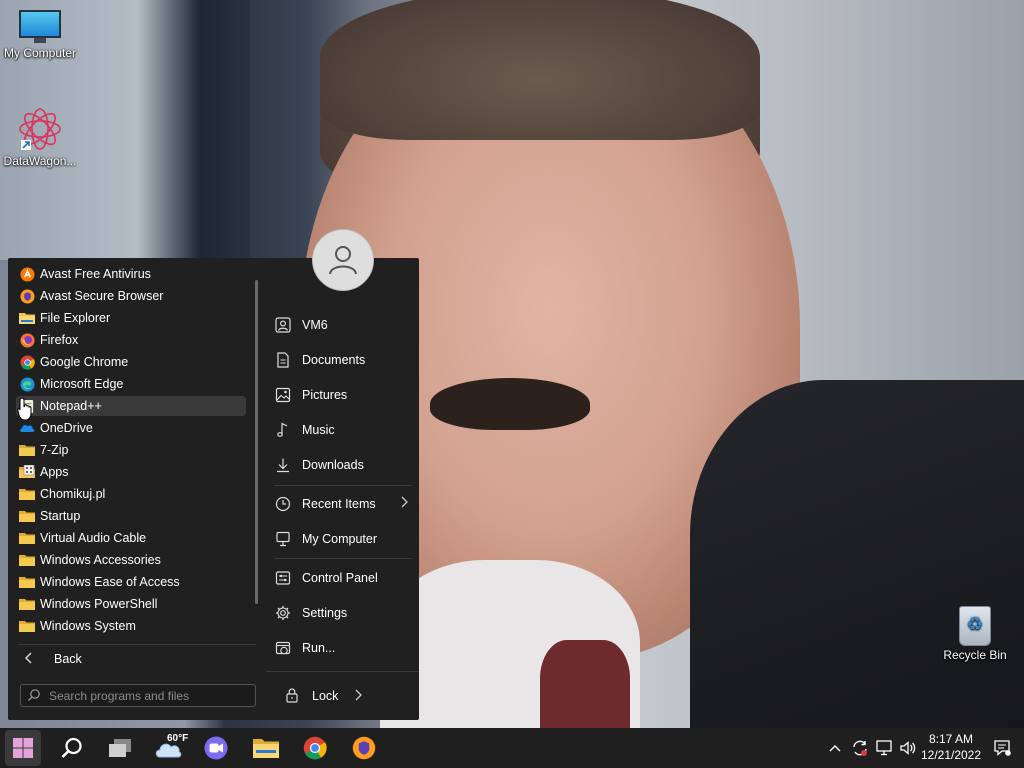  Describe the element at coordinates (35, 696) in the screenshot. I see `search-icon` at that location.